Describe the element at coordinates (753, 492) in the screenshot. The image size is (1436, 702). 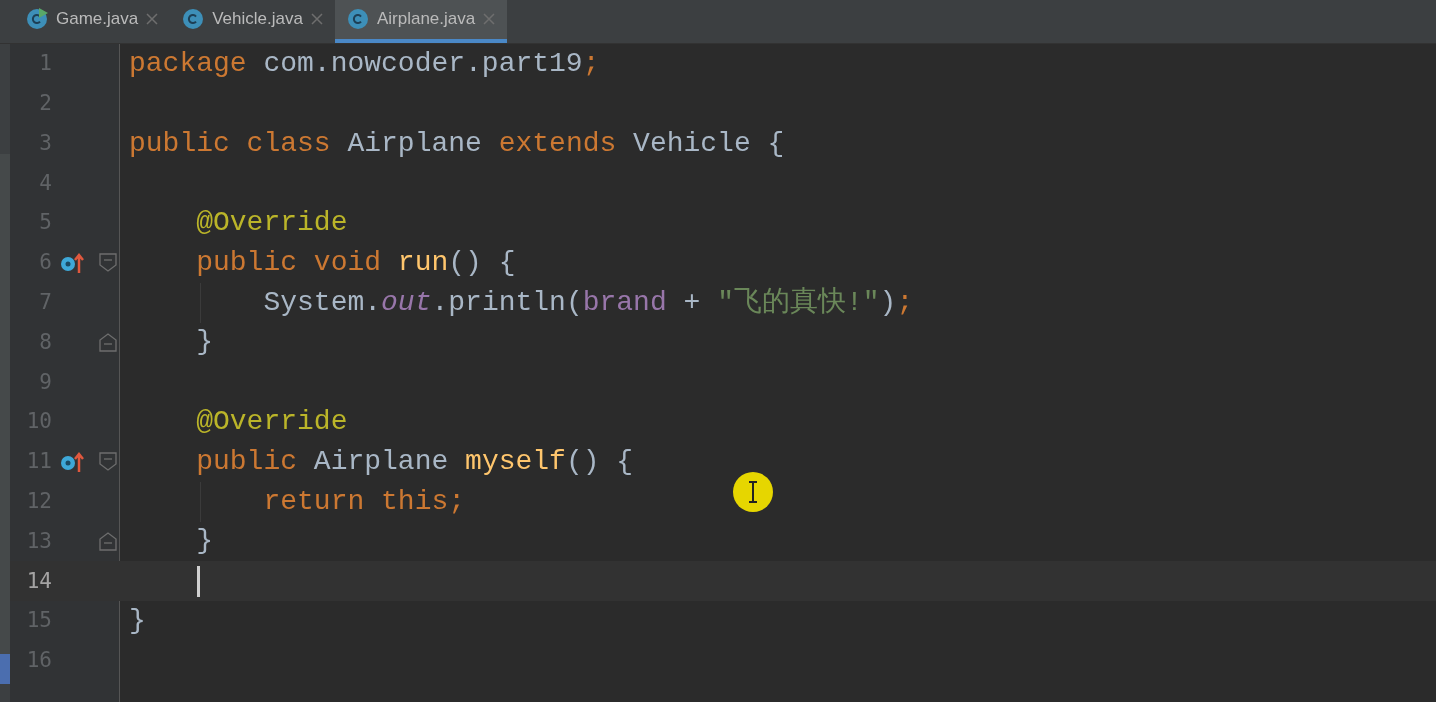
I see `mouse-cursor-icon` at that location.